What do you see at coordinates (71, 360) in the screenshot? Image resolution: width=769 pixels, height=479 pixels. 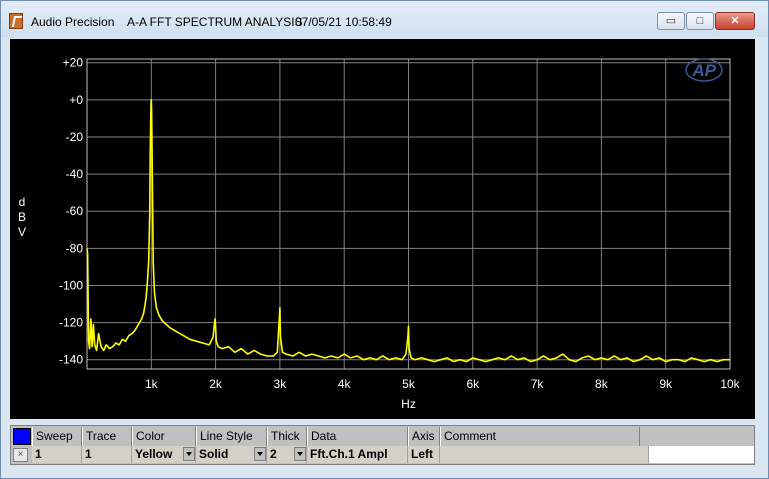 I see `y-tick-label: -140` at bounding box center [71, 360].